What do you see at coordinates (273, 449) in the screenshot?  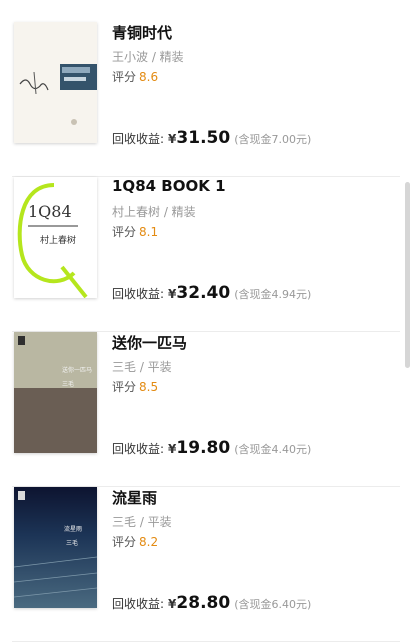 I see `cash-note: (含现金4.40元)` at bounding box center [273, 449].